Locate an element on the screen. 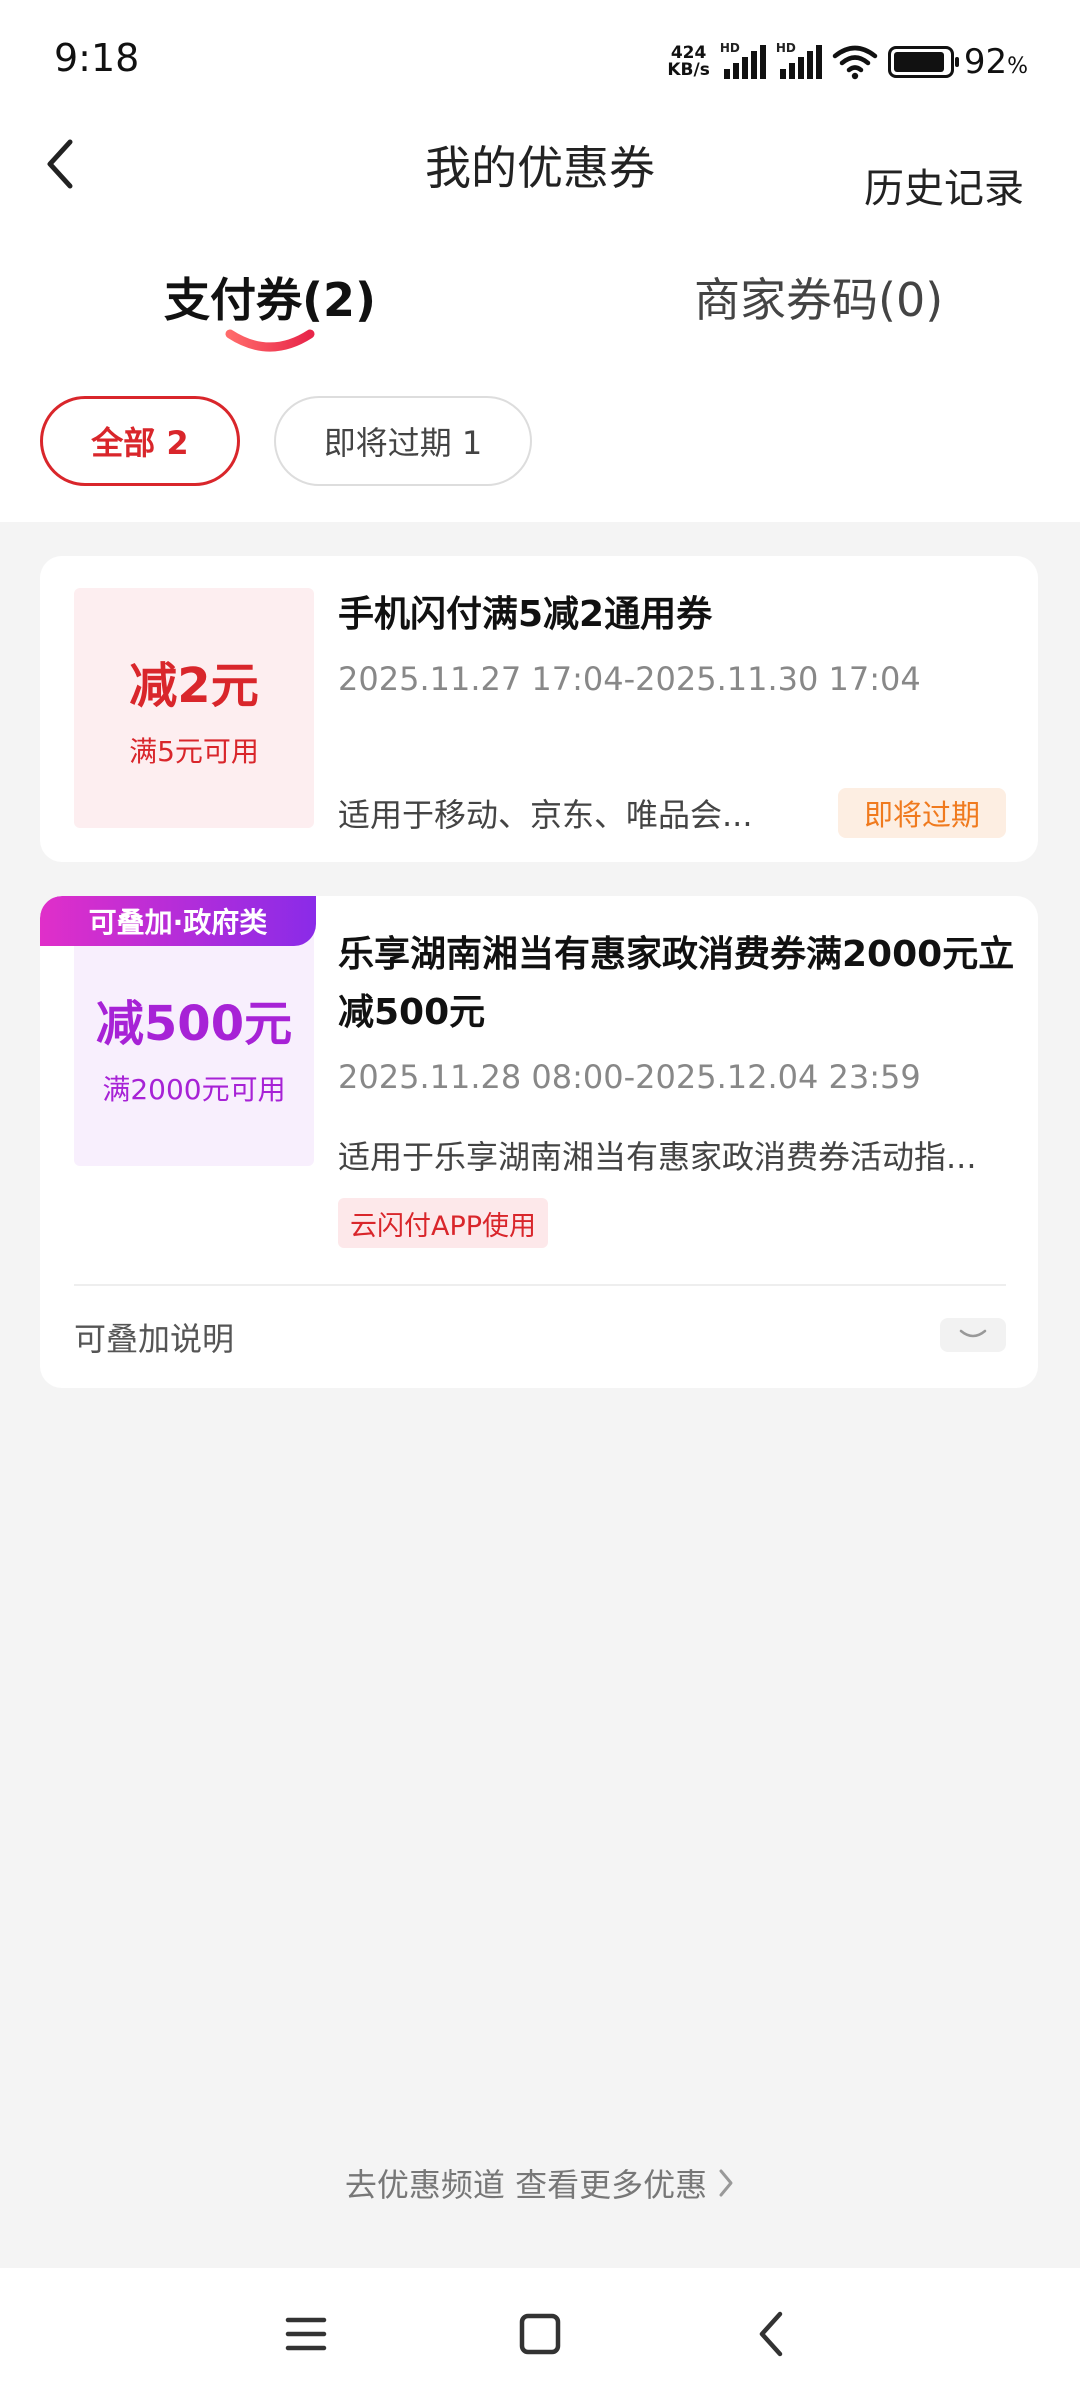 This screenshot has width=1080, height=2400. coupon-title: 手机闪付满5减2通用券 is located at coordinates (525, 614).